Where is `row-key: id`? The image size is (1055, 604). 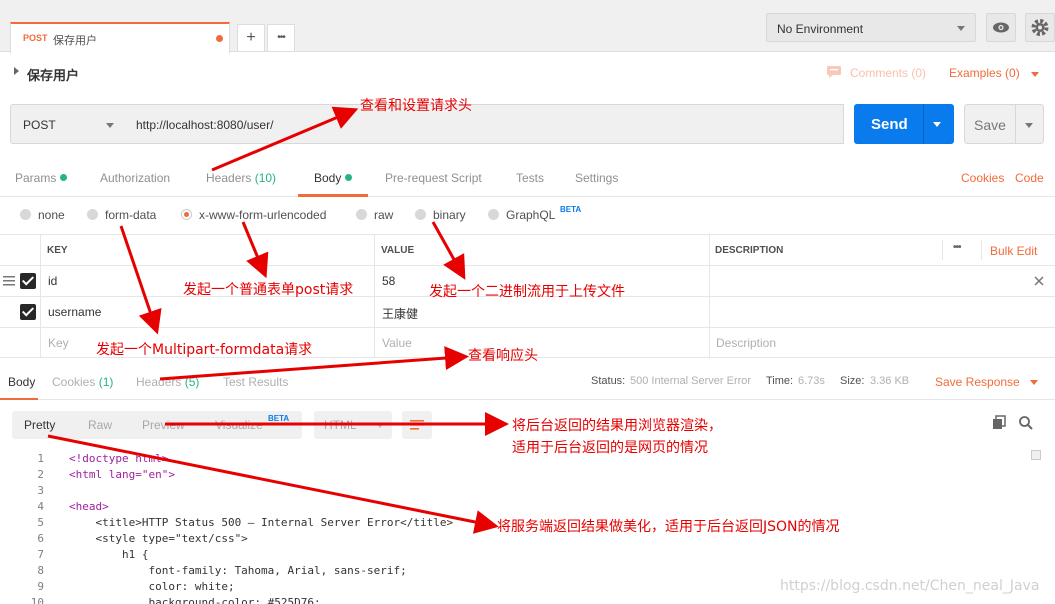
row-key: id is located at coordinates (52, 281).